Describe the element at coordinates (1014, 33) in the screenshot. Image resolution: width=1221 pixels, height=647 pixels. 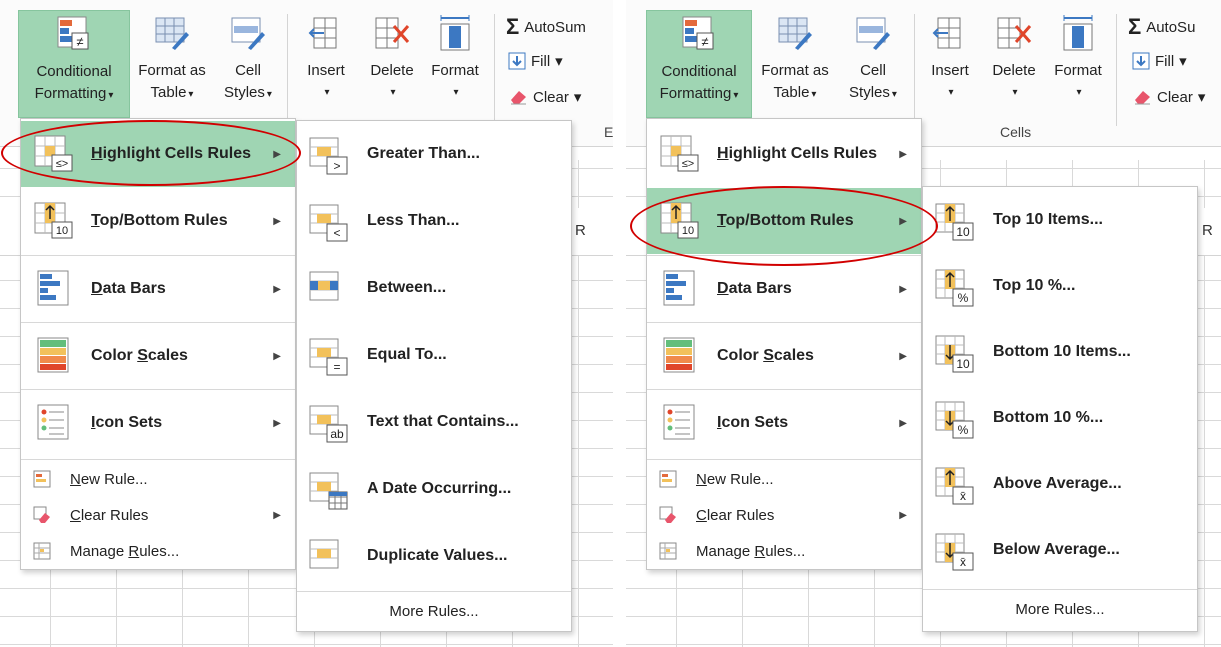
I see `delete-cells-icon` at that location.